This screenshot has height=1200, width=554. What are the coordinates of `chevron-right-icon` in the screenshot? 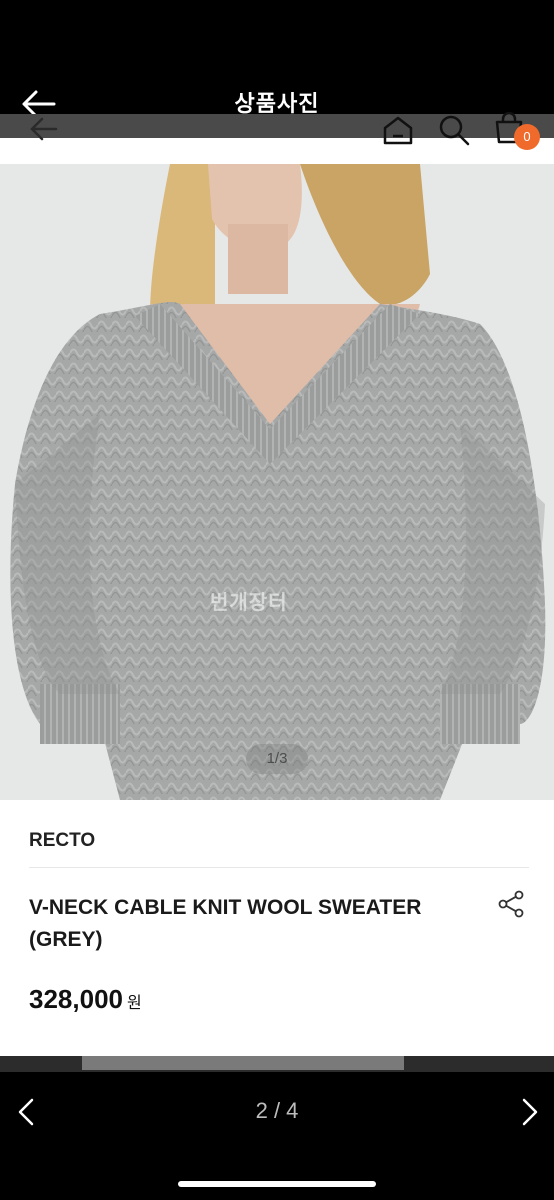 It's located at (530, 1112).